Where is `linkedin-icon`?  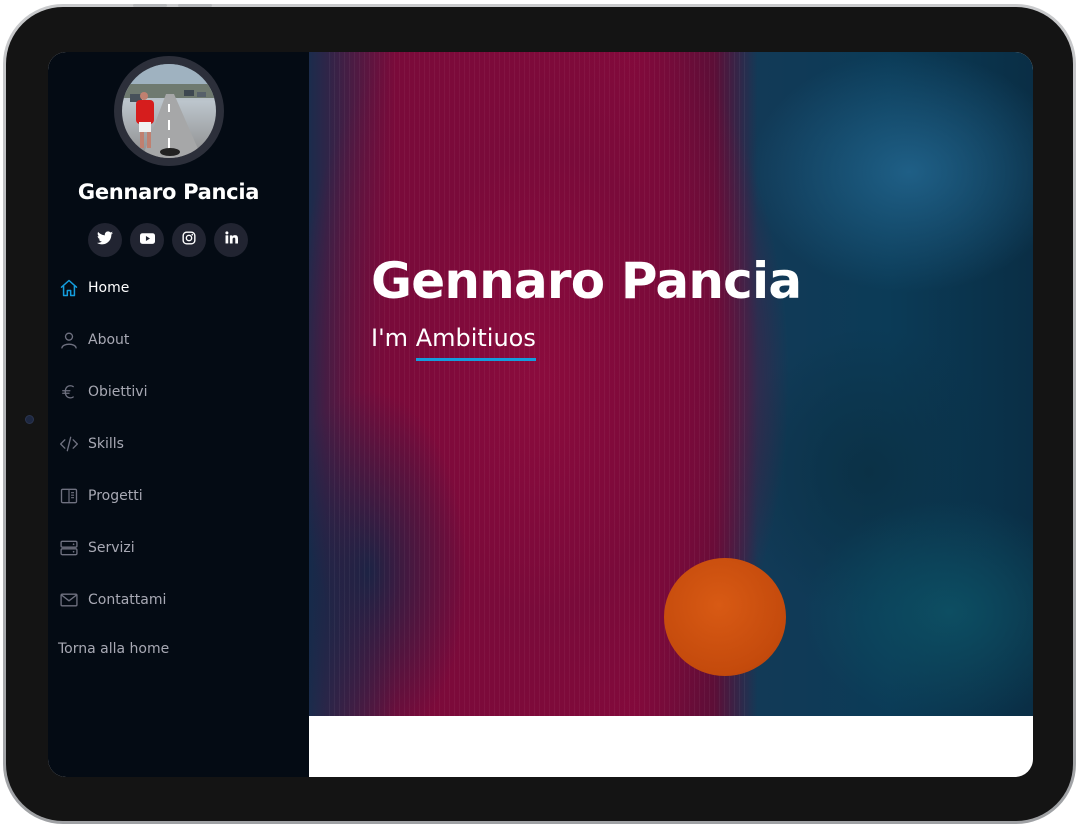 linkedin-icon is located at coordinates (231, 240).